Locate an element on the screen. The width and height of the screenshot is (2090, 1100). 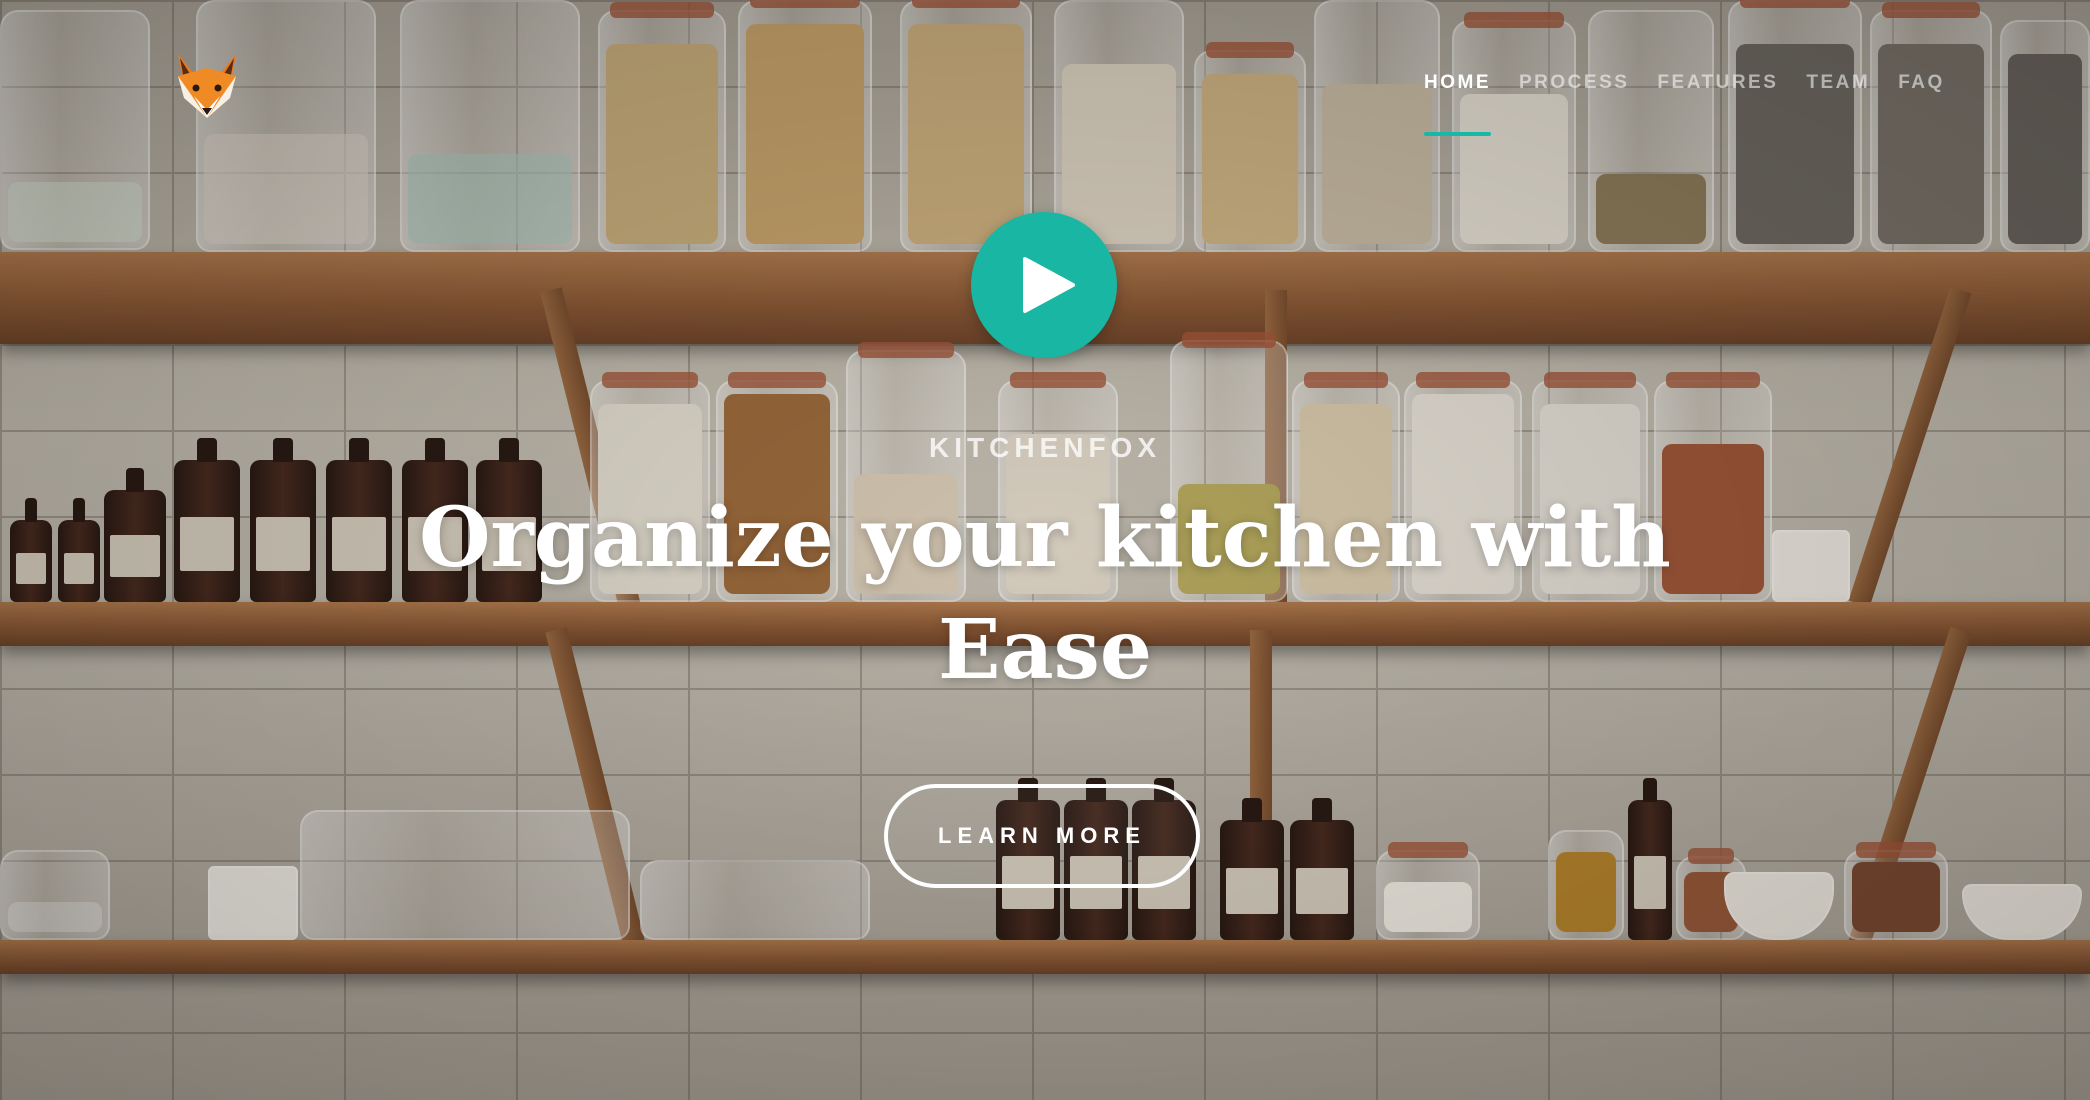
fox-icon is located at coordinates (207, 86).